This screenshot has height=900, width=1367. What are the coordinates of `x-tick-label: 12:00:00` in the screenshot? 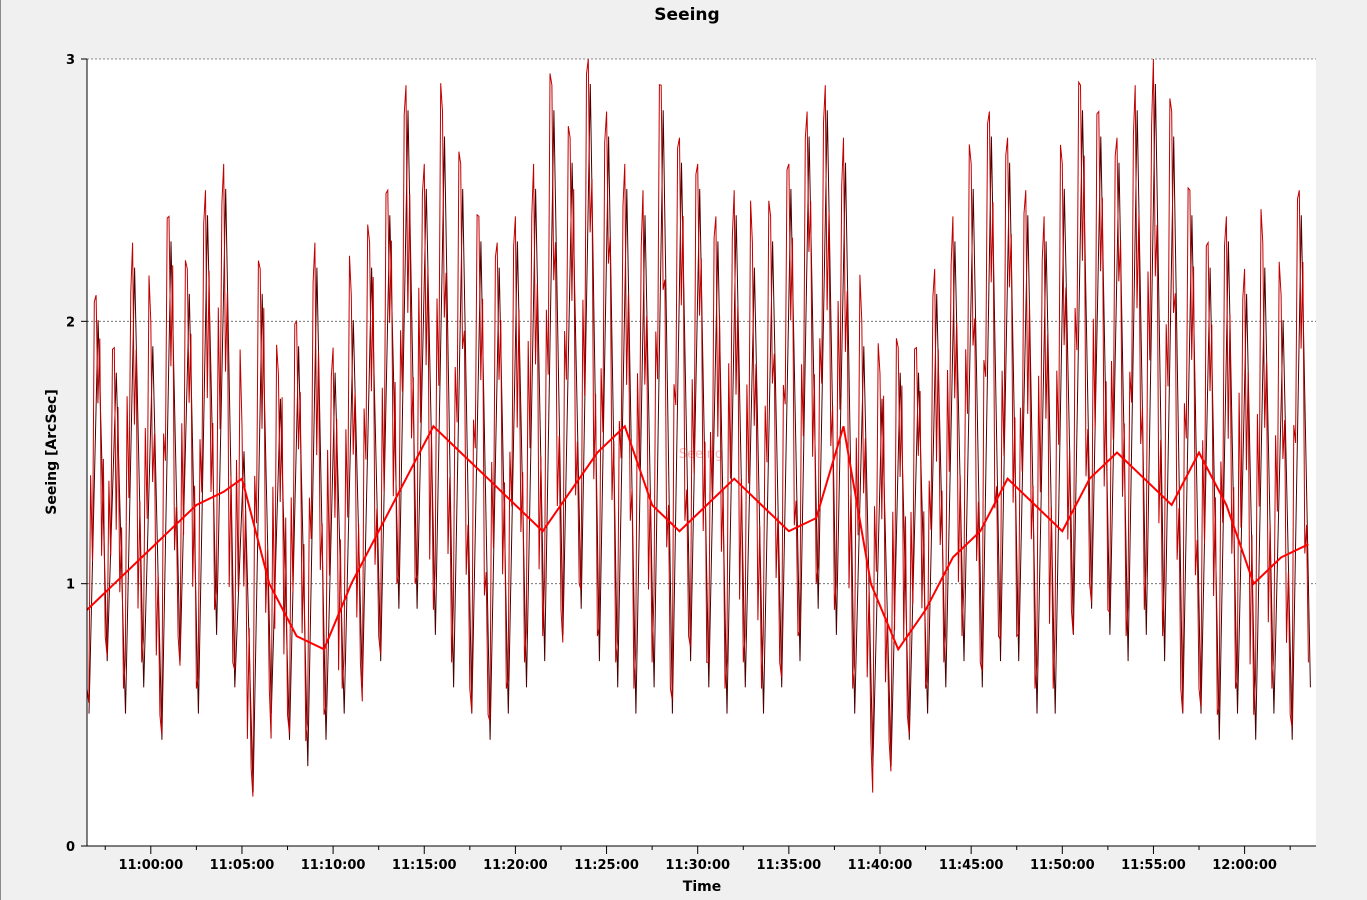 It's located at (1244, 865).